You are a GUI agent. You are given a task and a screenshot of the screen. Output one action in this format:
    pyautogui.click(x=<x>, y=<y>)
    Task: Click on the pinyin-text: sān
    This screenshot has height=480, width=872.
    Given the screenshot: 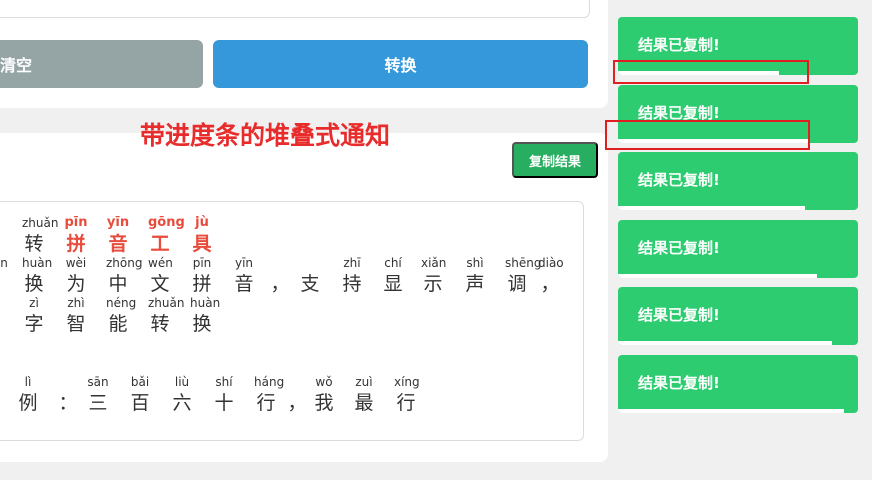 What is the action you would take?
    pyautogui.click(x=98, y=382)
    